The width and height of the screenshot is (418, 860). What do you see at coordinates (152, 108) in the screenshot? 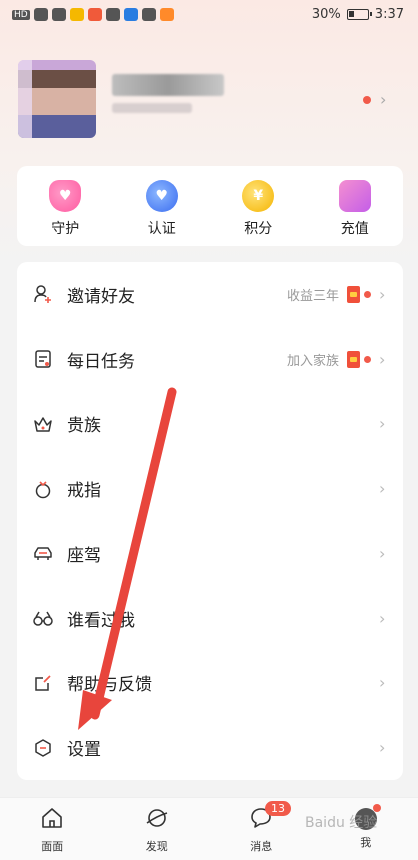
I see `profile-subtitle` at bounding box center [152, 108].